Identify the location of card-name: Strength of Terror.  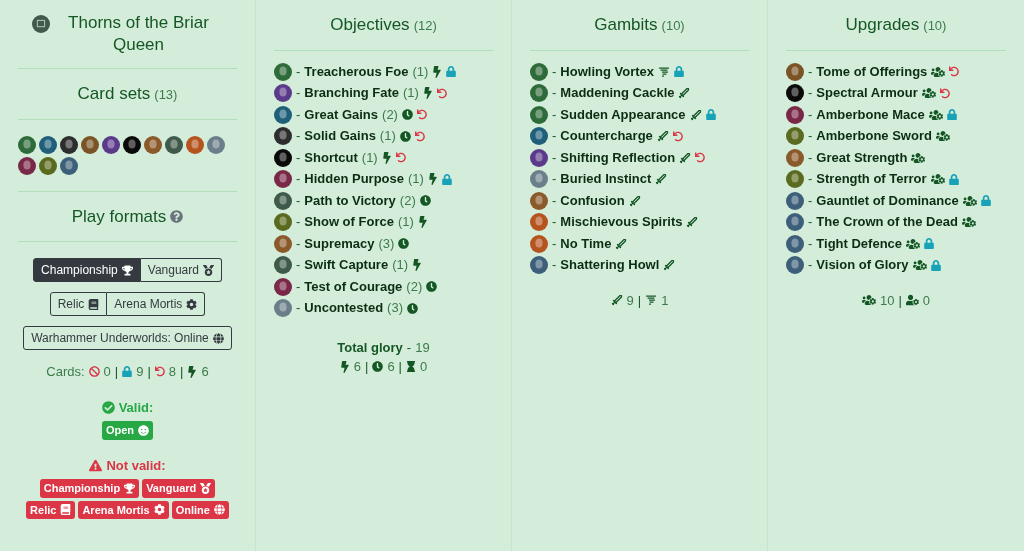
(871, 179).